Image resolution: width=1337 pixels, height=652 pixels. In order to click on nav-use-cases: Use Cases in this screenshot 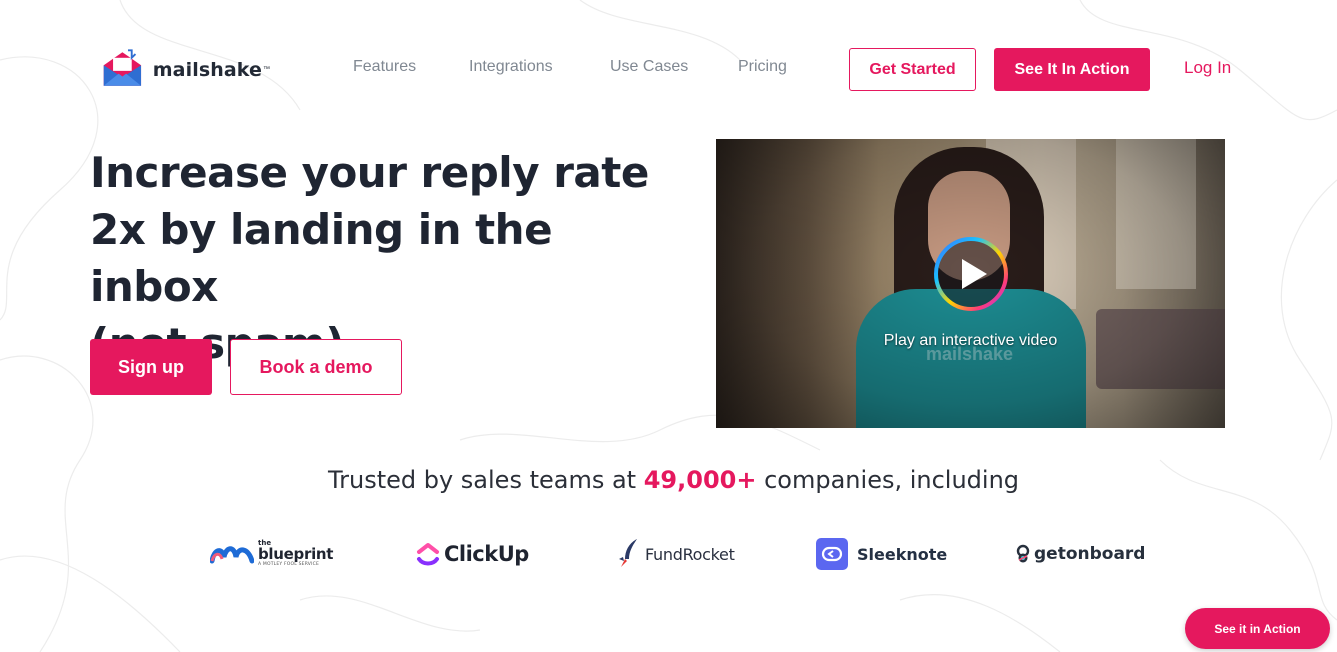, I will do `click(649, 67)`.